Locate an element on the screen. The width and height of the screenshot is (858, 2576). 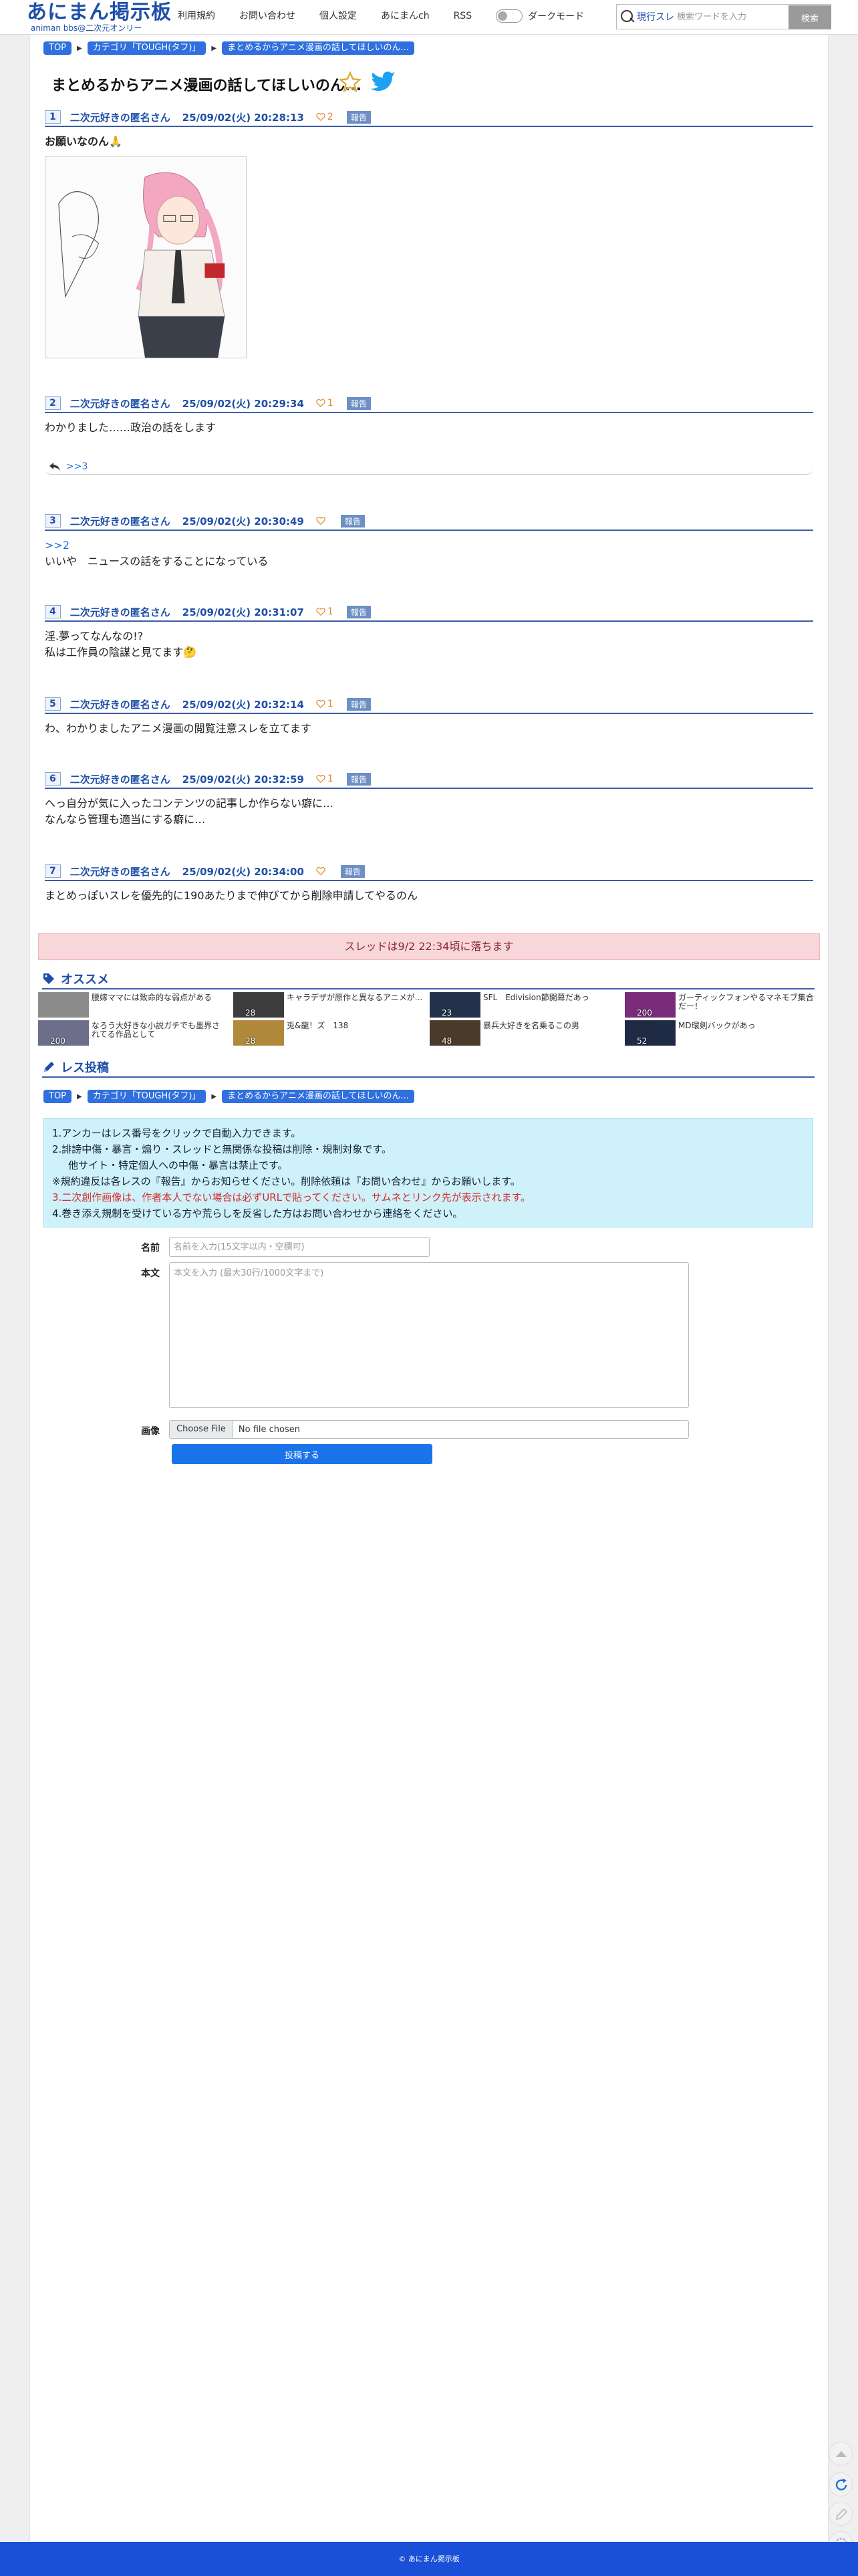
body-textarea is located at coordinates (429, 1335).